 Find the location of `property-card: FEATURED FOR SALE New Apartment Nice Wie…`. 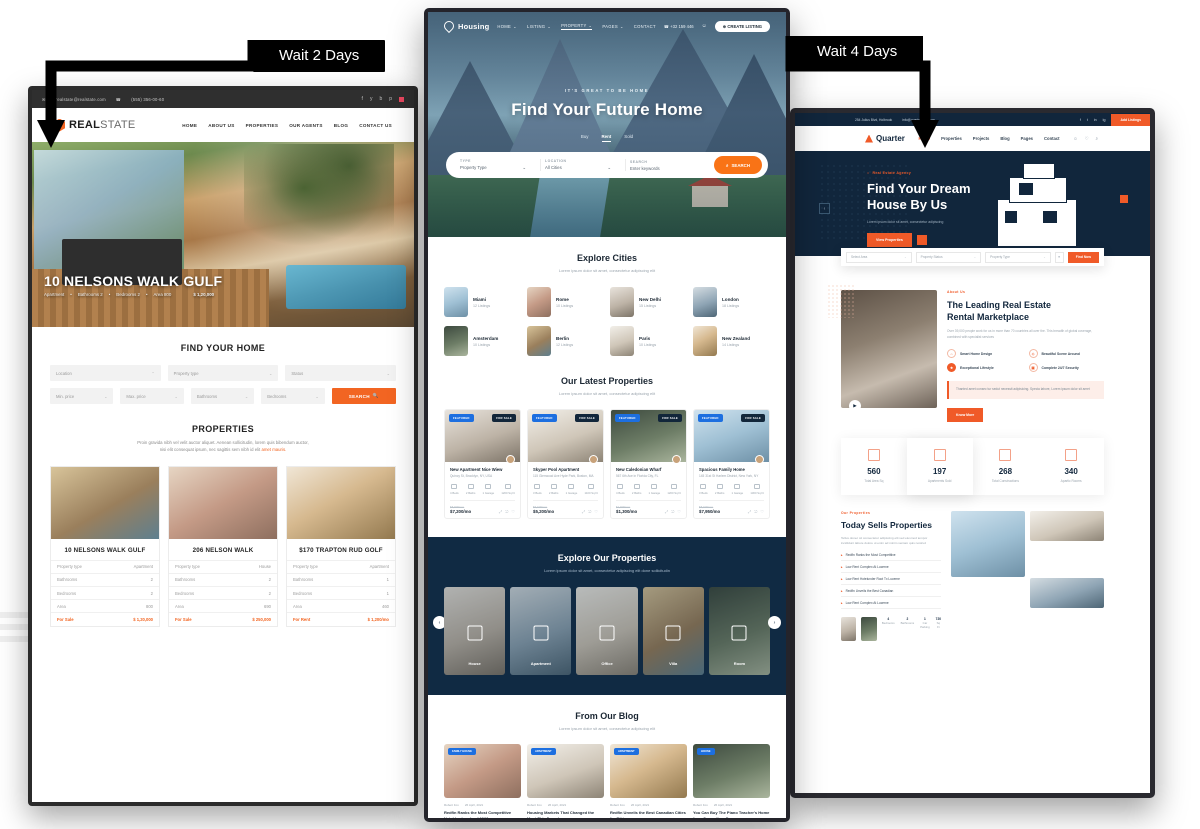

property-card: FEATURED FOR SALE New Apartment Nice Wie… is located at coordinates (482, 464).